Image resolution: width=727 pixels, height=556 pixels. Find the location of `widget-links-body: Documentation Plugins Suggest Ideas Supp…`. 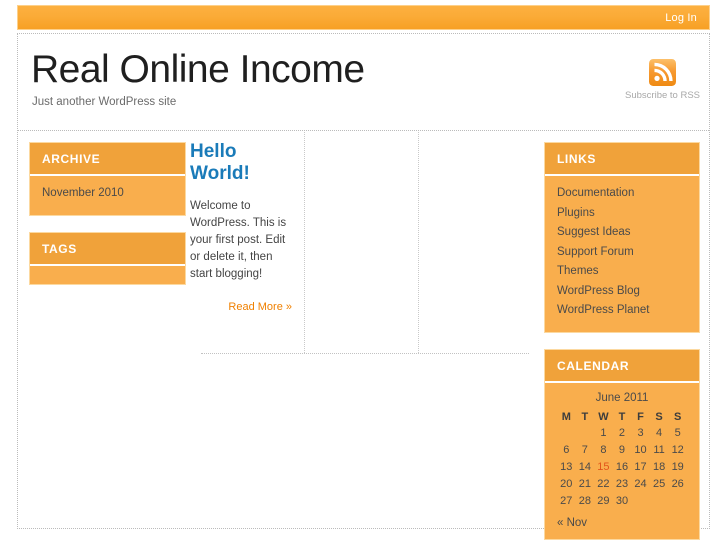

widget-links-body: Documentation Plugins Suggest Ideas Supp… is located at coordinates (622, 254).